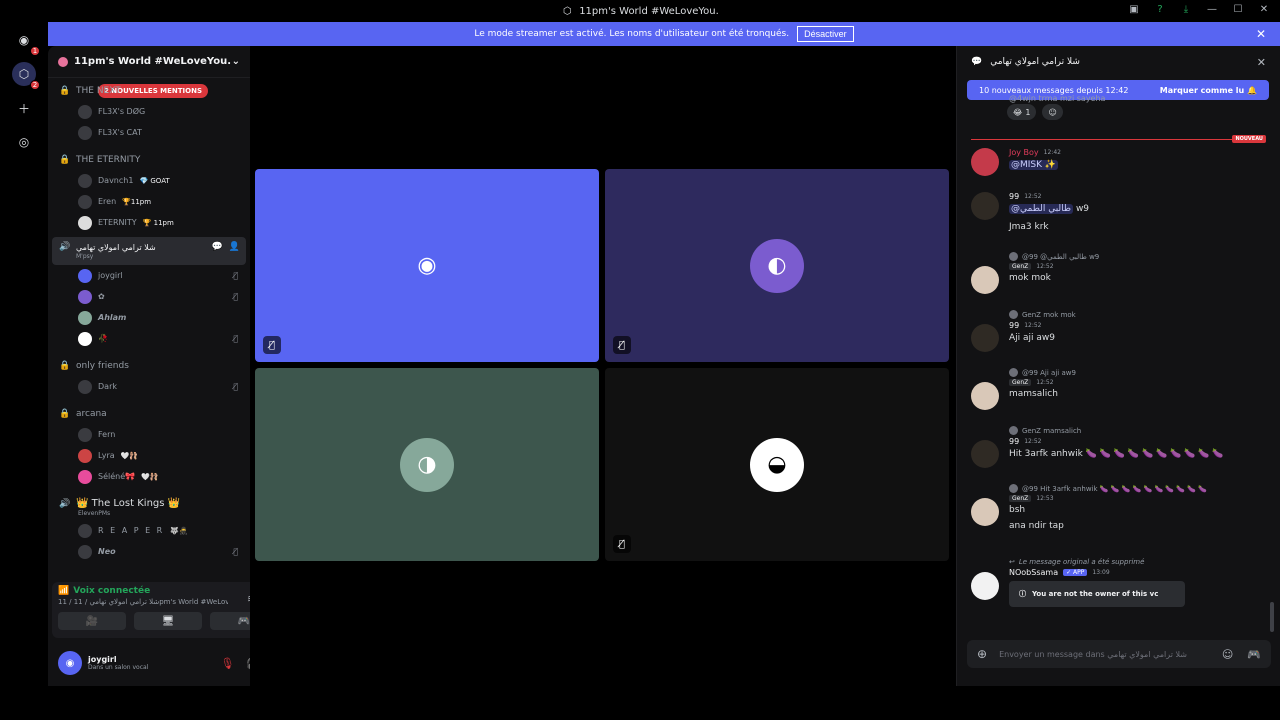 This screenshot has width=1280, height=720. I want to click on voice-member: Fern, so click(149, 434).